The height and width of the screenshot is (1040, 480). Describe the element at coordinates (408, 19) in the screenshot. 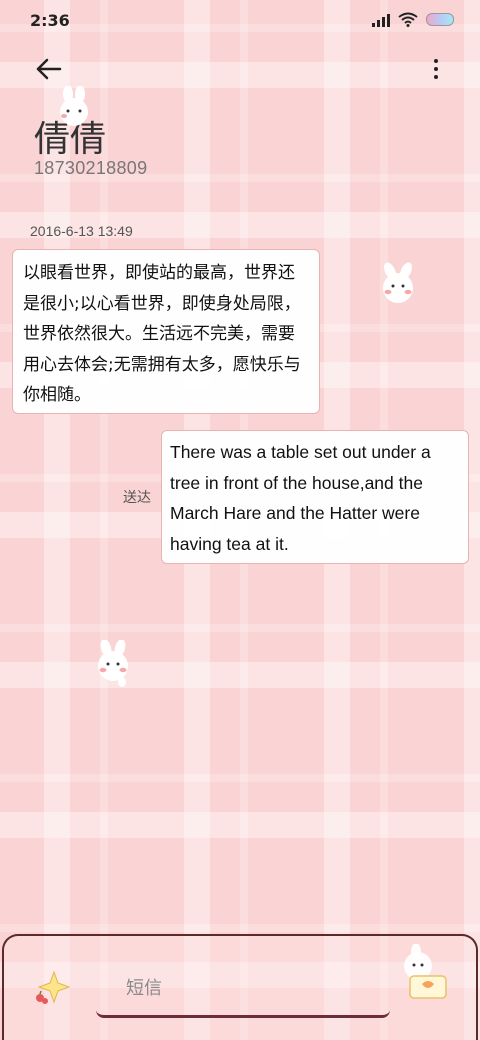

I see `wifi-icon` at that location.